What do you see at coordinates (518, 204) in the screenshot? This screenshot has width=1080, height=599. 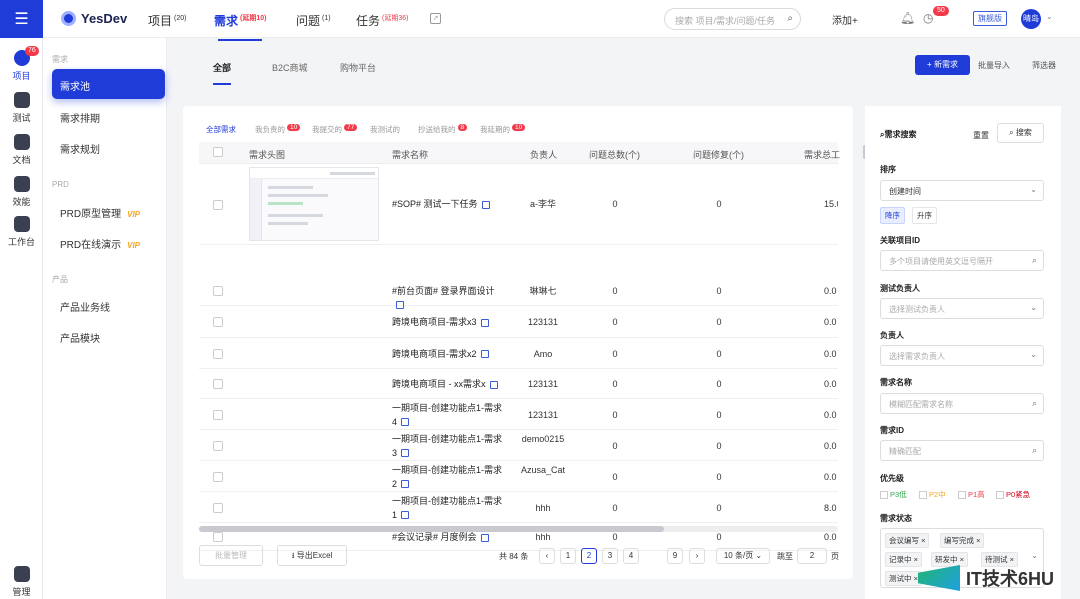 I see `table-row: #SOP# 测试一下任务 a-李华 0 0 15.0` at bounding box center [518, 204].